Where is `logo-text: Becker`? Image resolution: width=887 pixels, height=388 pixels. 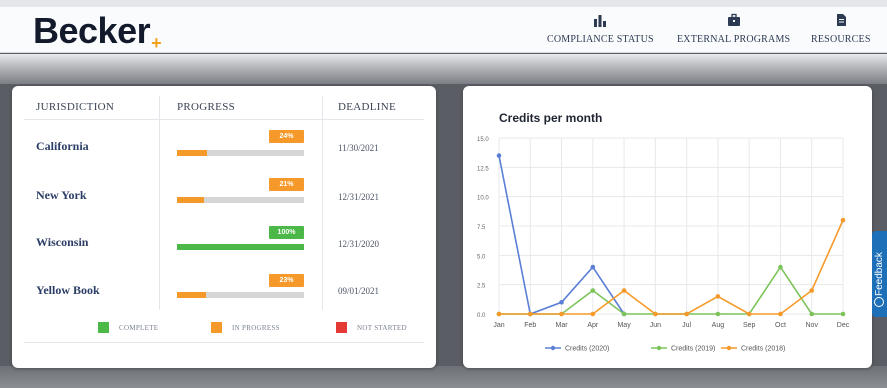
logo-text: Becker is located at coordinates (92, 30).